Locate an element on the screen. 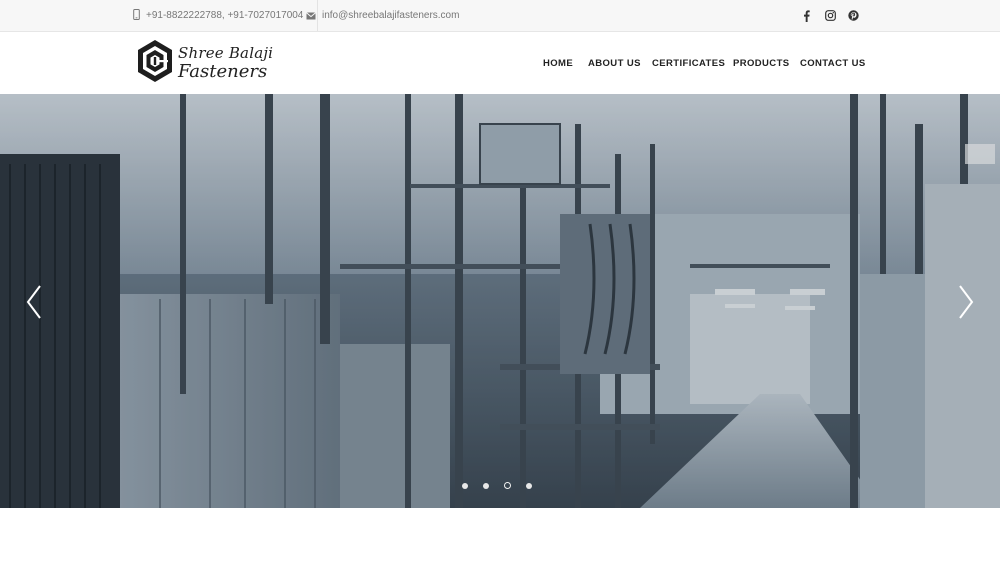 The width and height of the screenshot is (1000, 562). contact-email: info@shreebalajifasteners.com is located at coordinates (382, 15).